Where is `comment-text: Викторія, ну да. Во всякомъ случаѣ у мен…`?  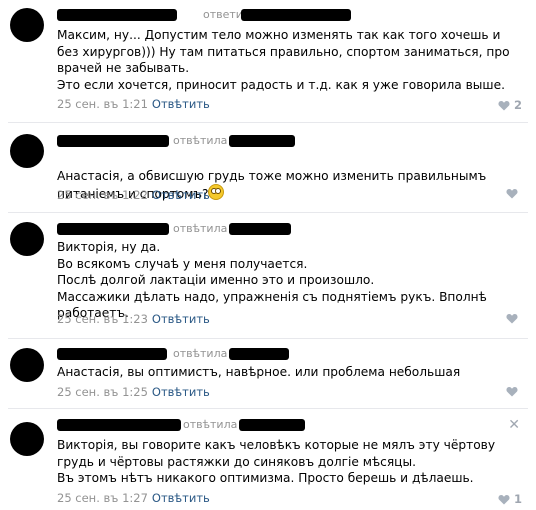
comment-text: Викторія, ну да. Во всякомъ случаѣ у мен… is located at coordinates (272, 280).